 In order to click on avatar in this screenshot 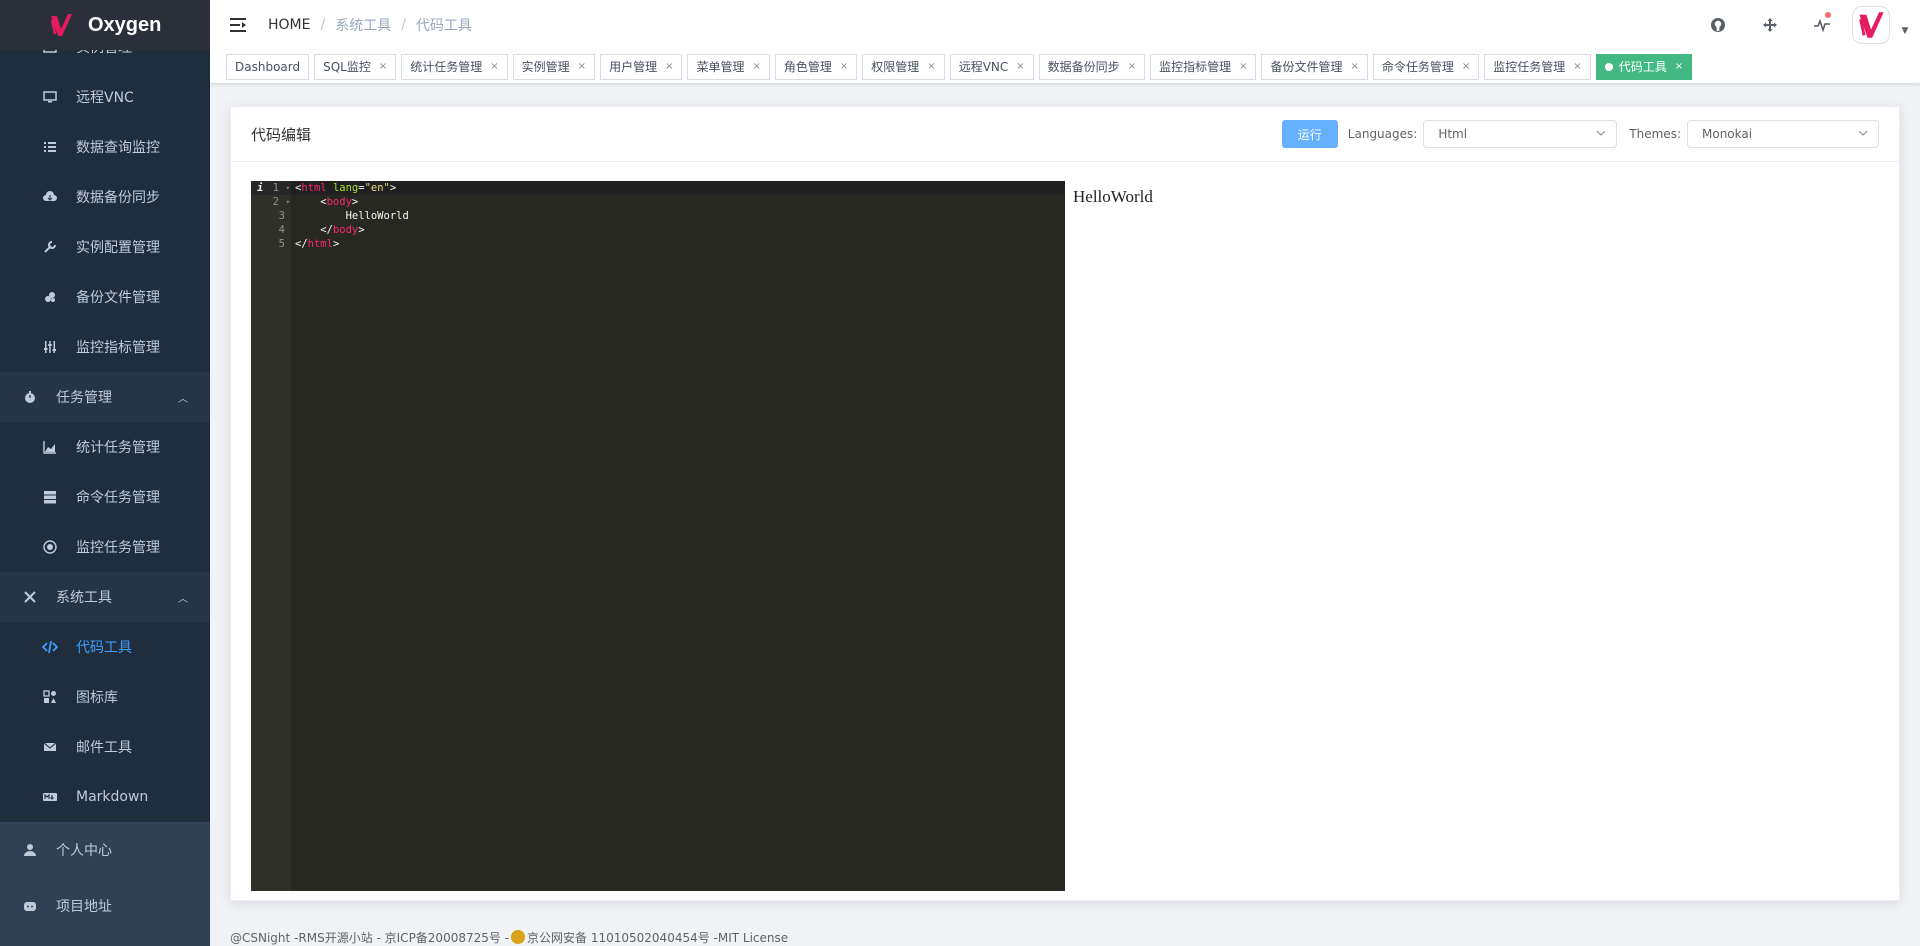, I will do `click(1871, 25)`.